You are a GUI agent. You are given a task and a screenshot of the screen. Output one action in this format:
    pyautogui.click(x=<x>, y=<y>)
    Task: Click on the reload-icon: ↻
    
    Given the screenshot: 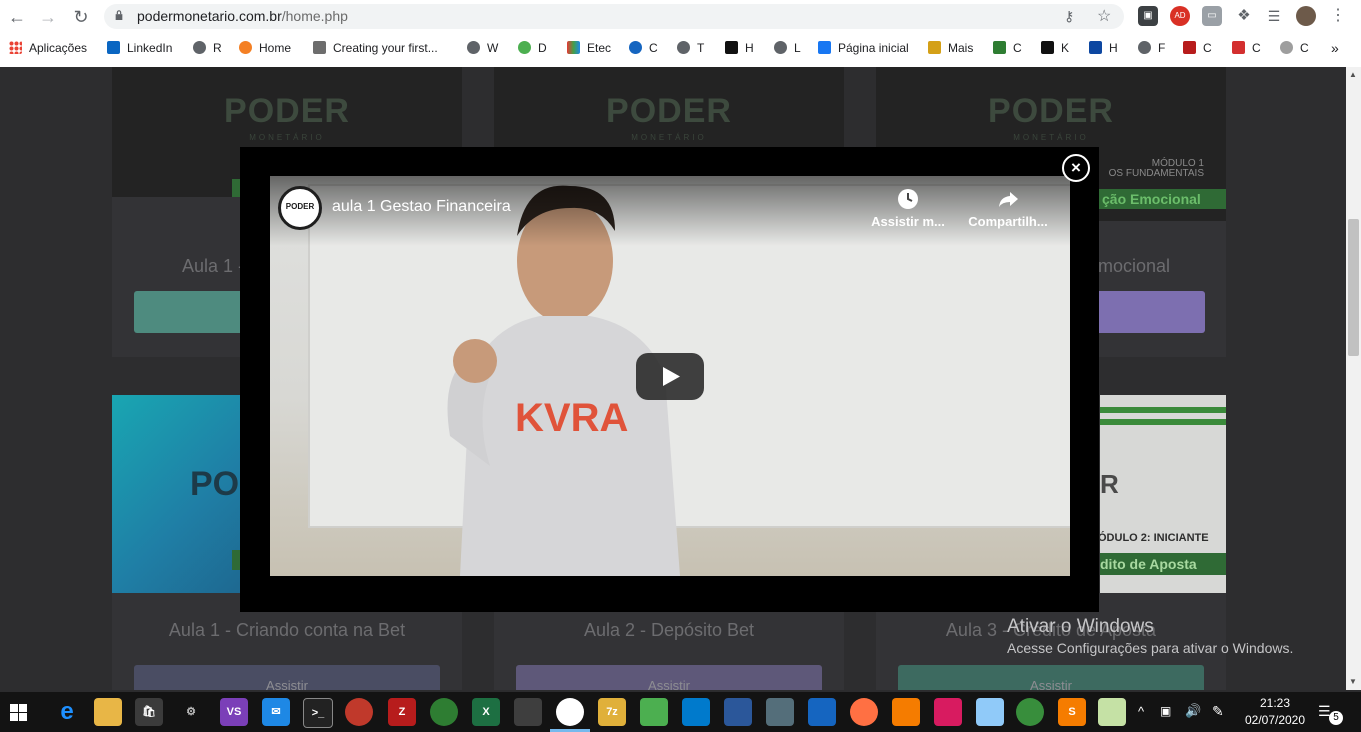 What is the action you would take?
    pyautogui.click(x=81, y=17)
    